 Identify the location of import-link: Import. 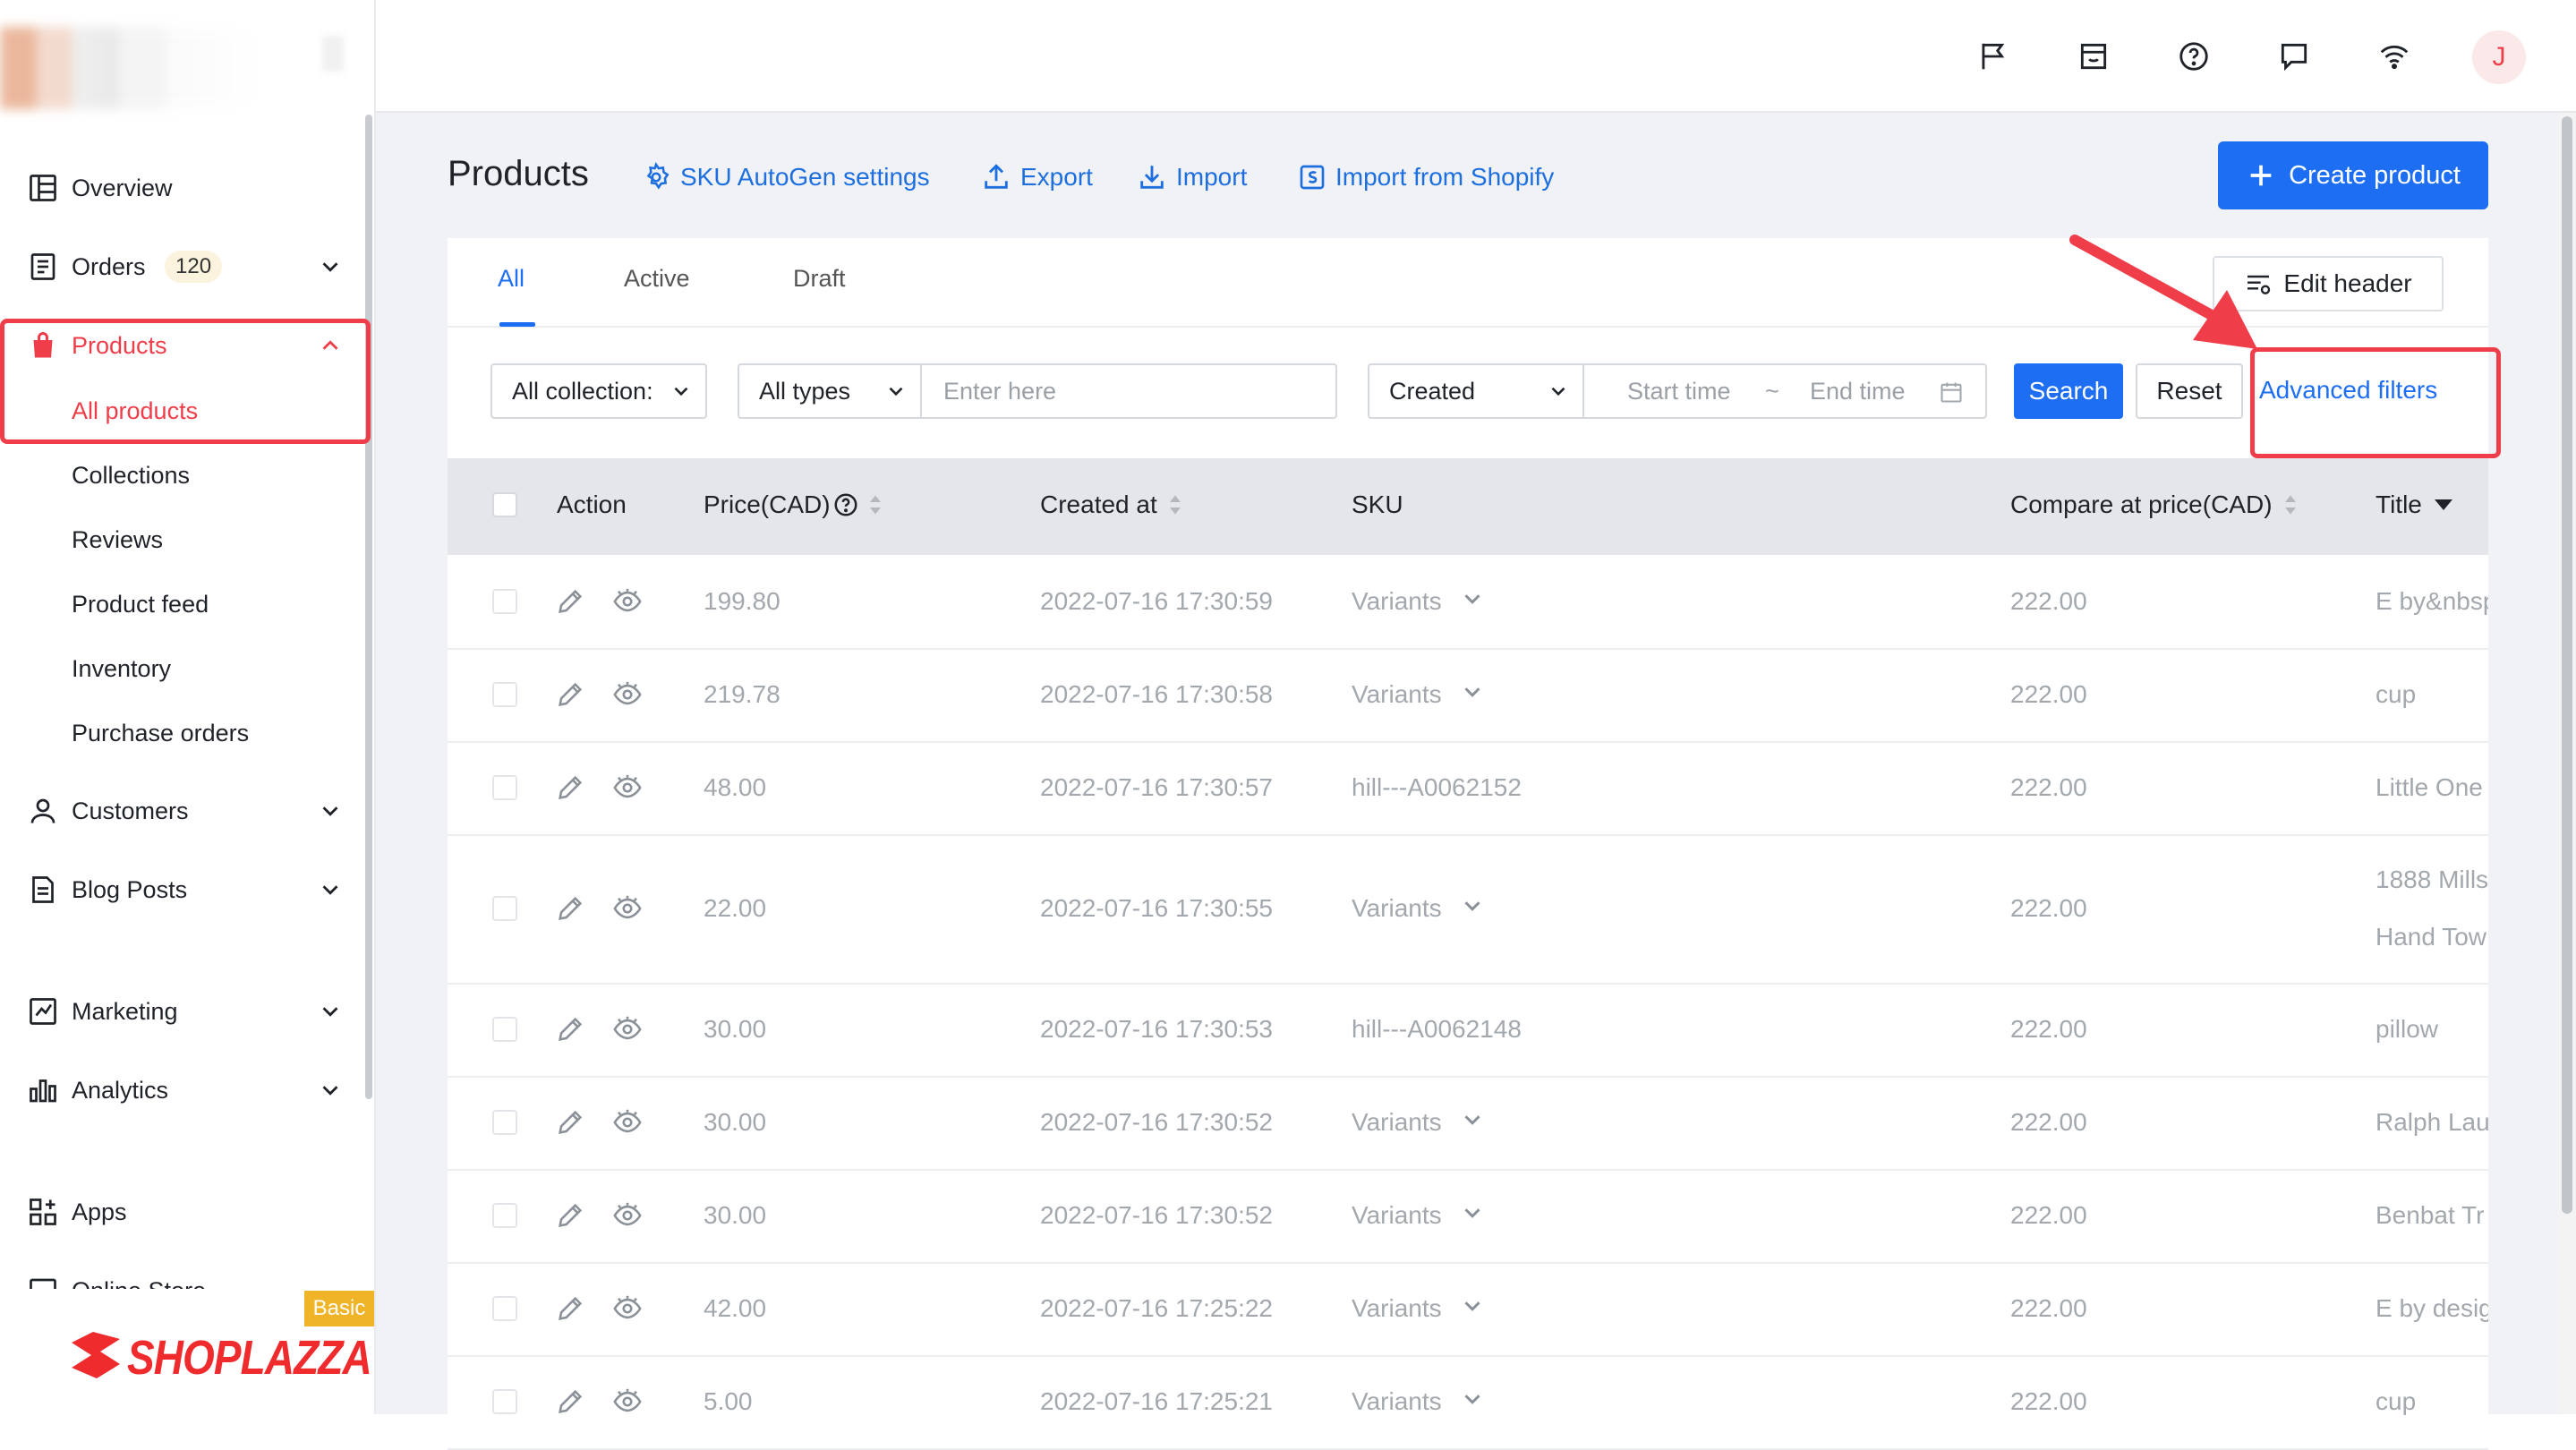
(1192, 177).